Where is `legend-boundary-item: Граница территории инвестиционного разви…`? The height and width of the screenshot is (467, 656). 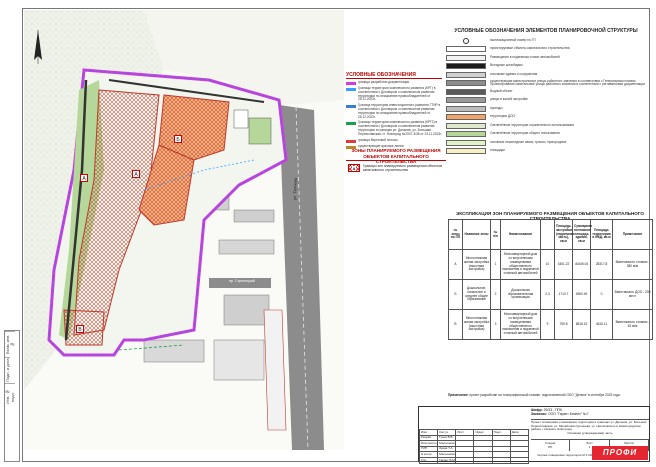 legend-boundary-item: Граница территории инвестиционного разви… is located at coordinates (394, 111).